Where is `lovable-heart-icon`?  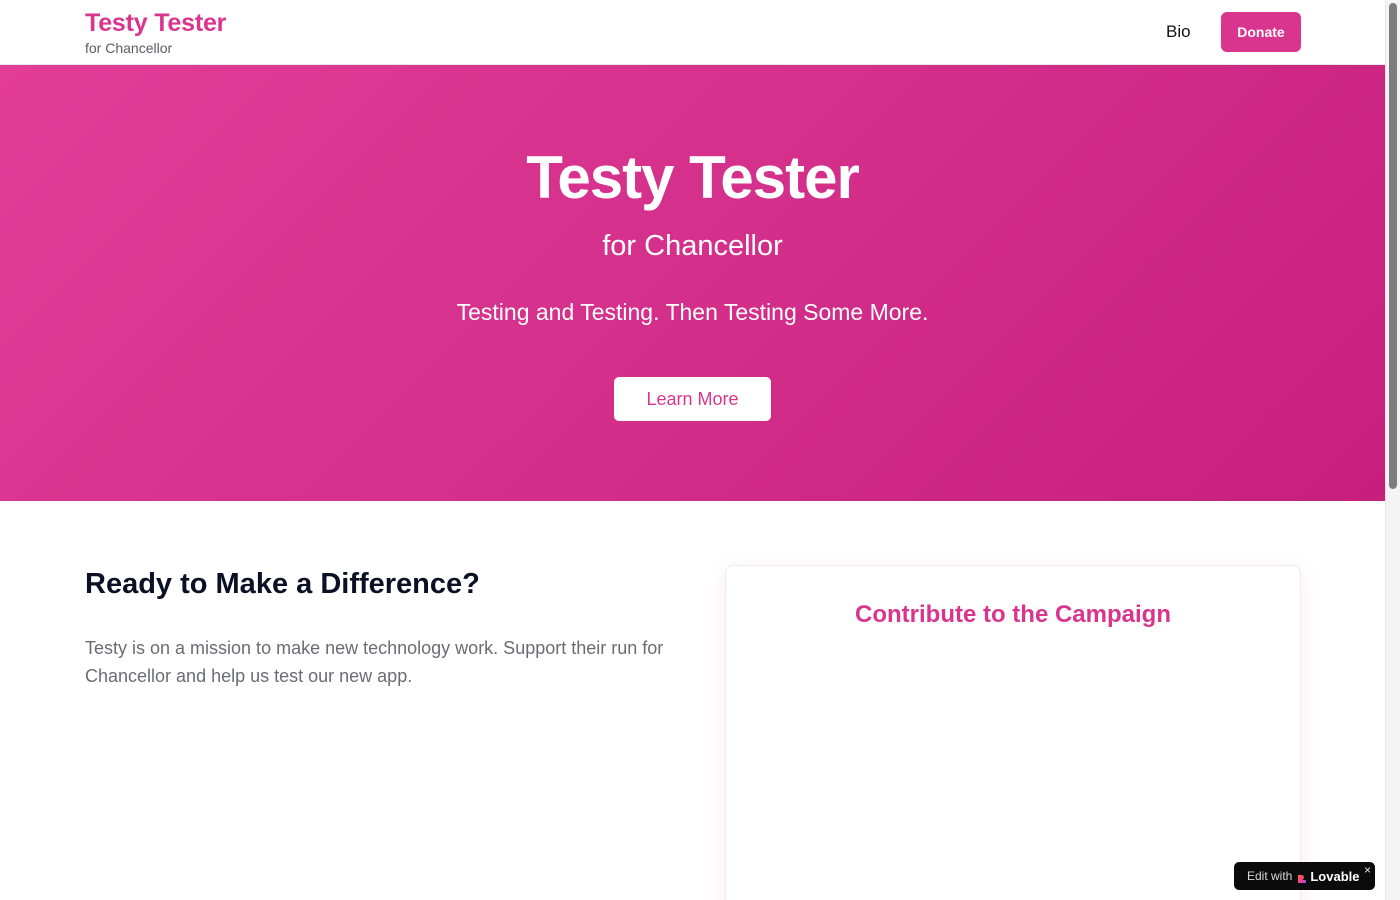
lovable-heart-icon is located at coordinates (1302, 877).